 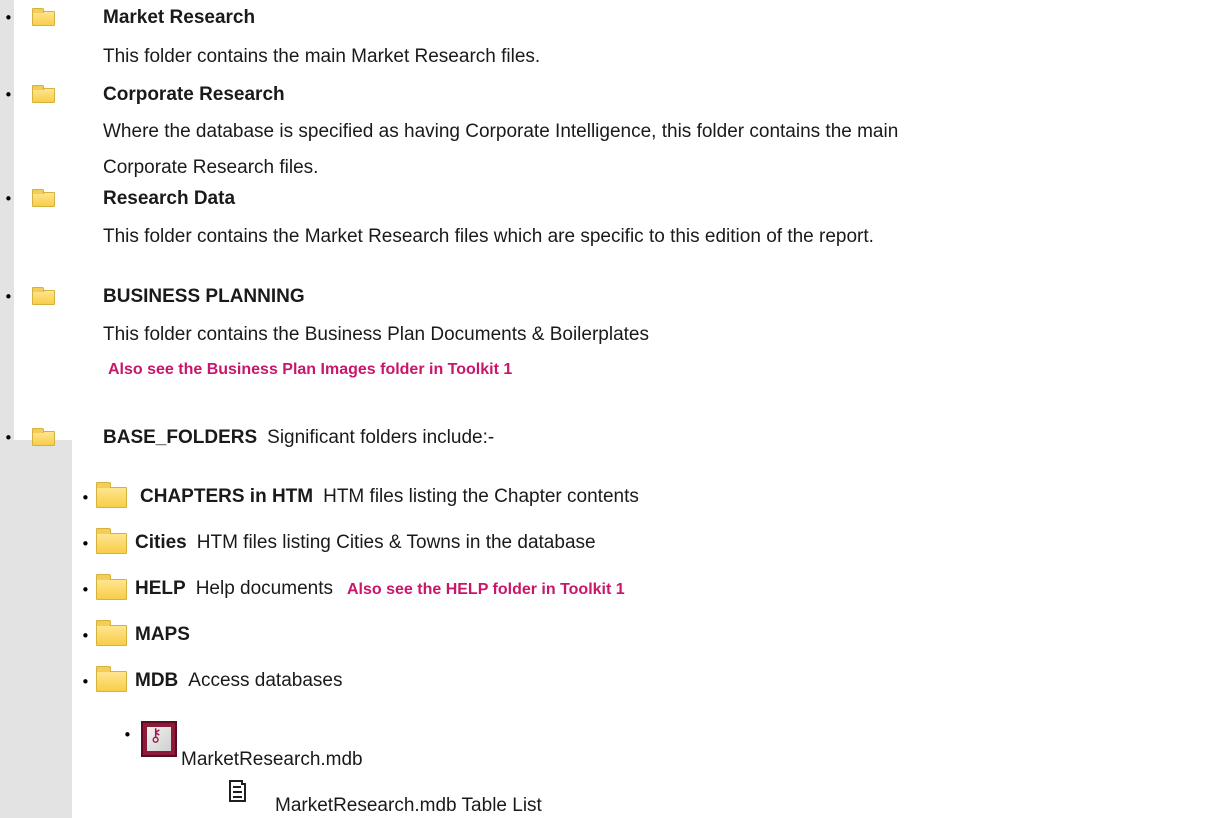 What do you see at coordinates (204, 297) in the screenshot?
I see `section-title-business-planning: BUSINESS PLANNING` at bounding box center [204, 297].